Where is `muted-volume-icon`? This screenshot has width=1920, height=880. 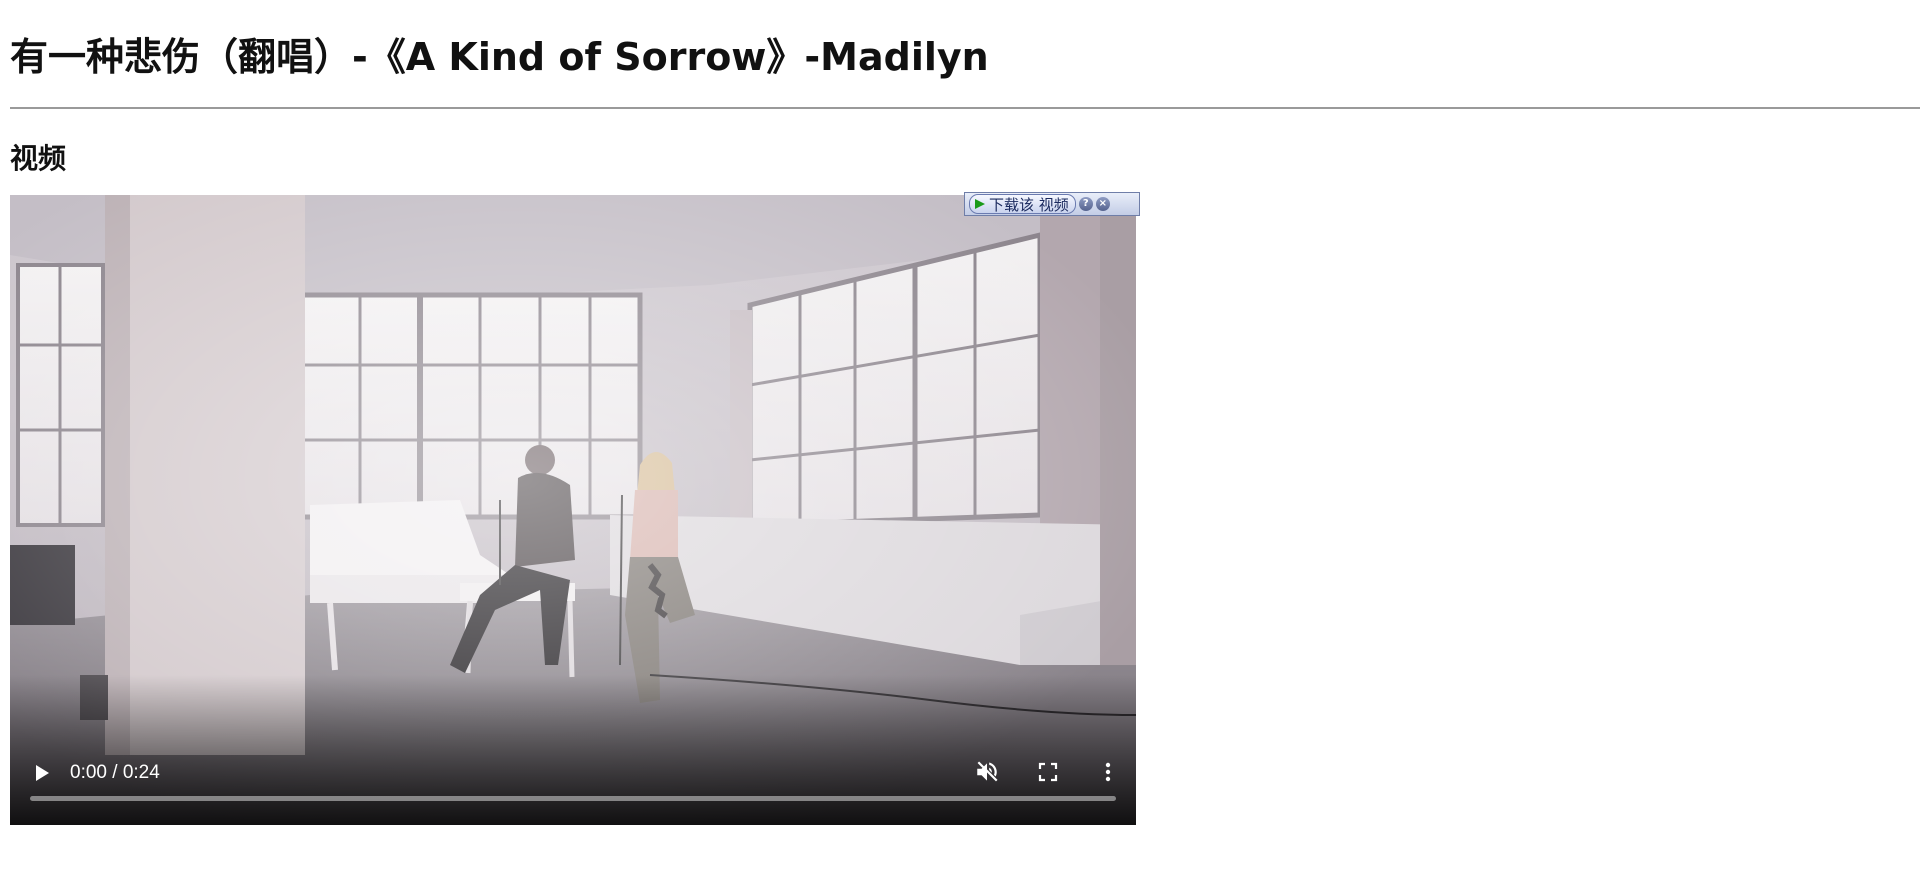 muted-volume-icon is located at coordinates (987, 771).